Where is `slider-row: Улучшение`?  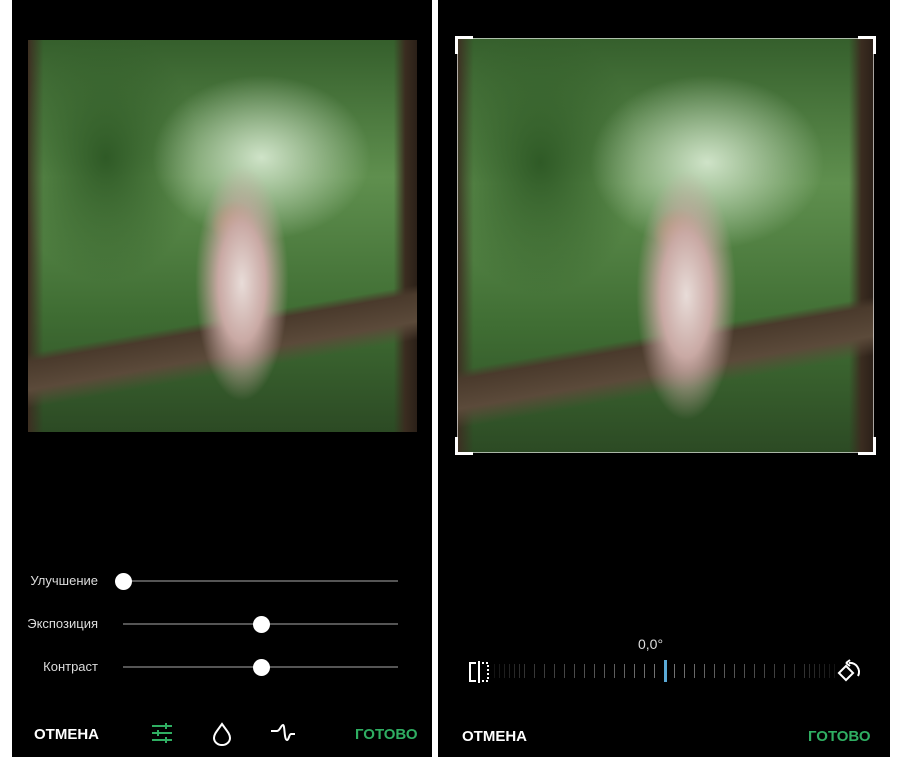
slider-row: Улучшение is located at coordinates (222, 581).